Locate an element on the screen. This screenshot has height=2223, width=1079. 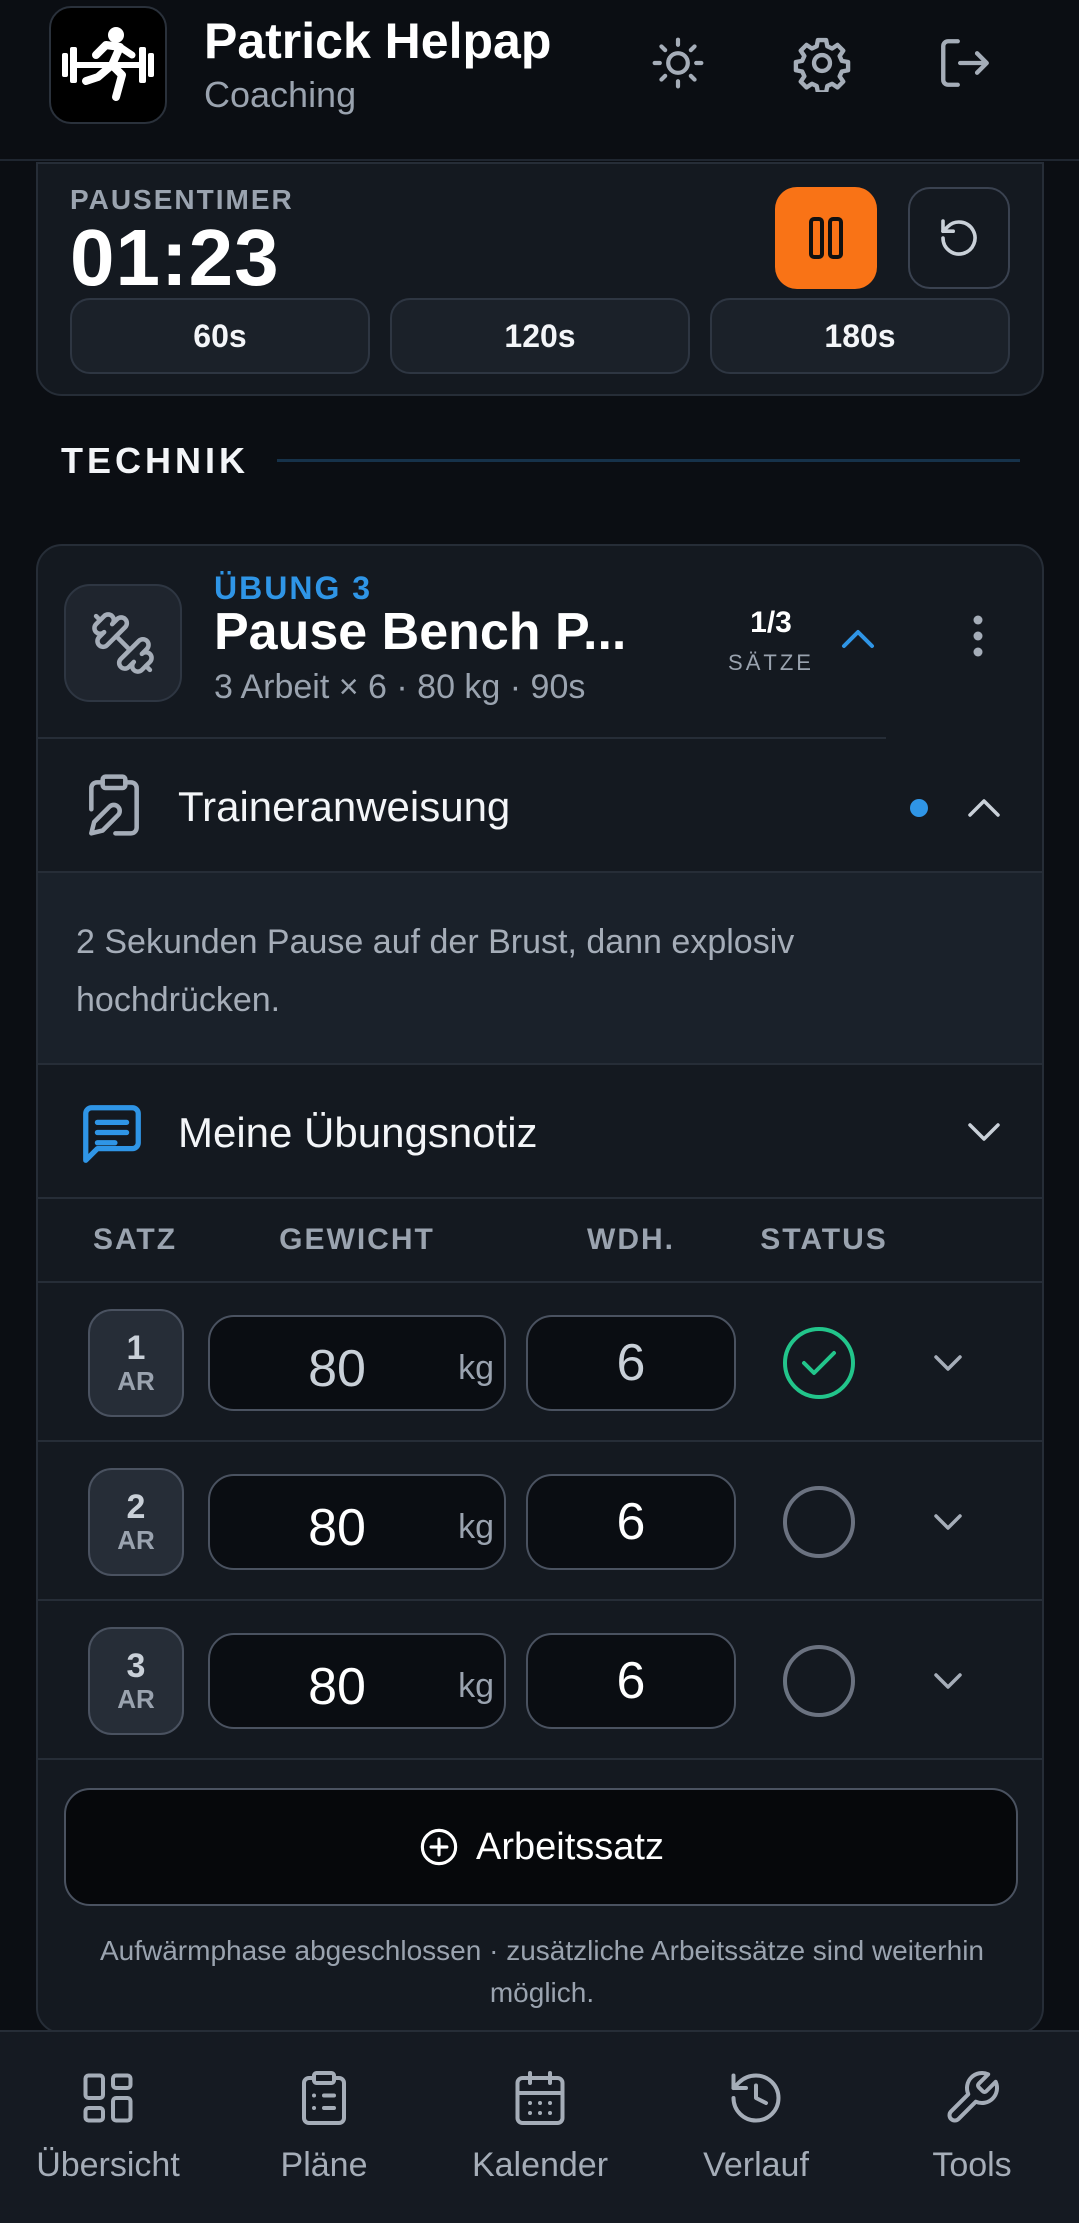
set-row: 2 AR 80 kg 6 is located at coordinates (540, 1521).